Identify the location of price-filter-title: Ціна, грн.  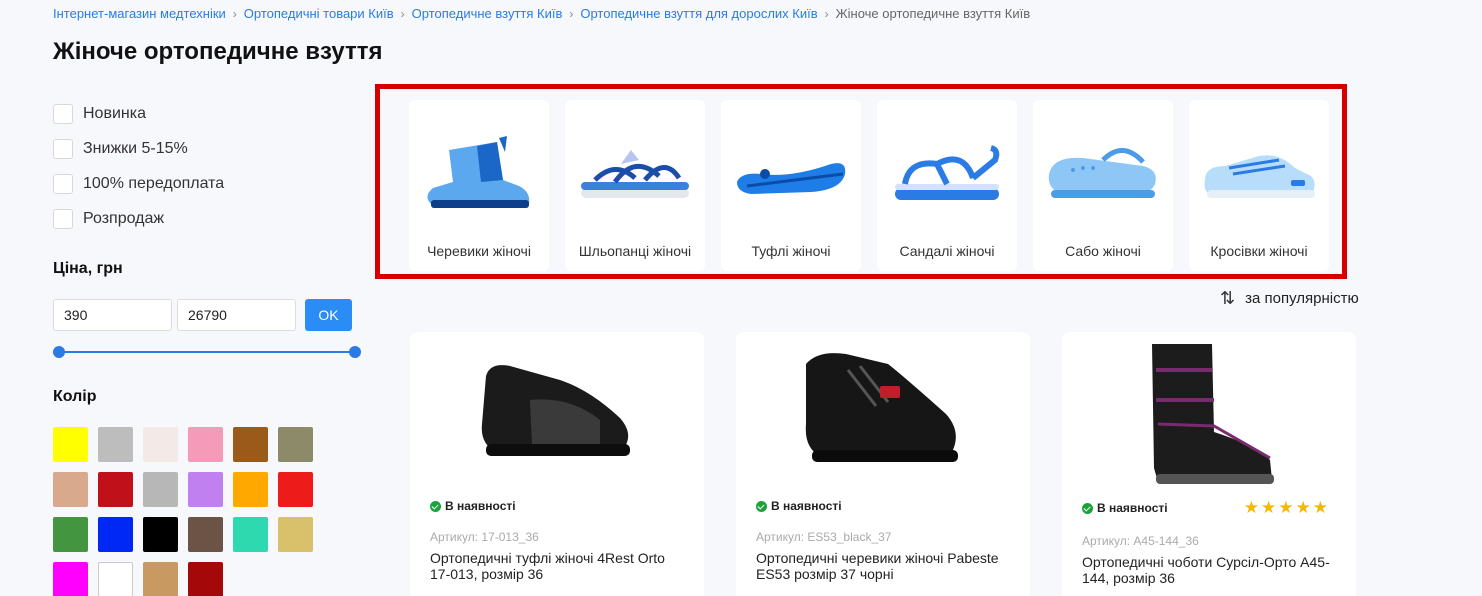
(88, 268).